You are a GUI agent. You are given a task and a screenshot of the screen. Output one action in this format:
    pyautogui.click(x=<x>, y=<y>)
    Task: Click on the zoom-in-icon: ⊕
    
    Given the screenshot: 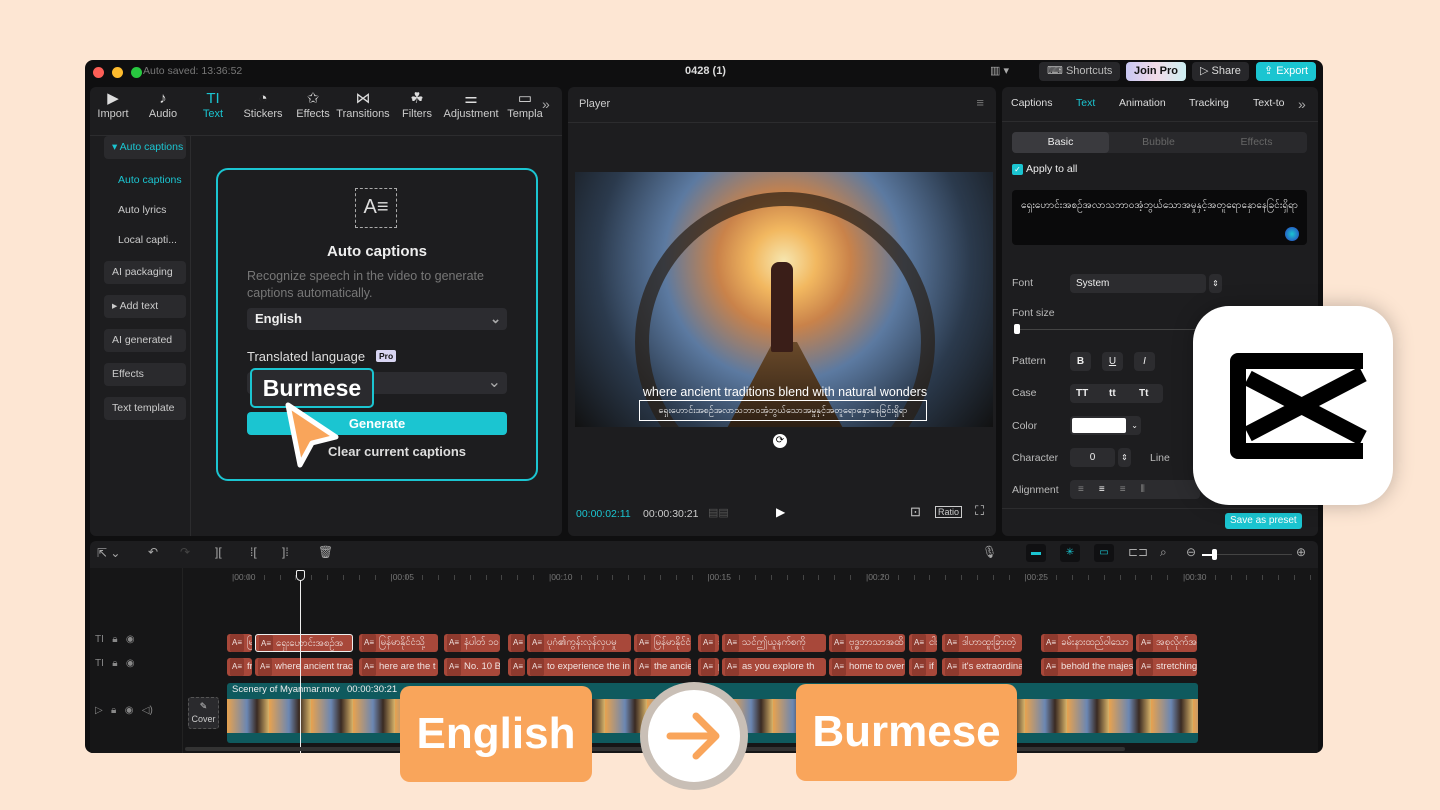 What is the action you would take?
    pyautogui.click(x=1301, y=552)
    